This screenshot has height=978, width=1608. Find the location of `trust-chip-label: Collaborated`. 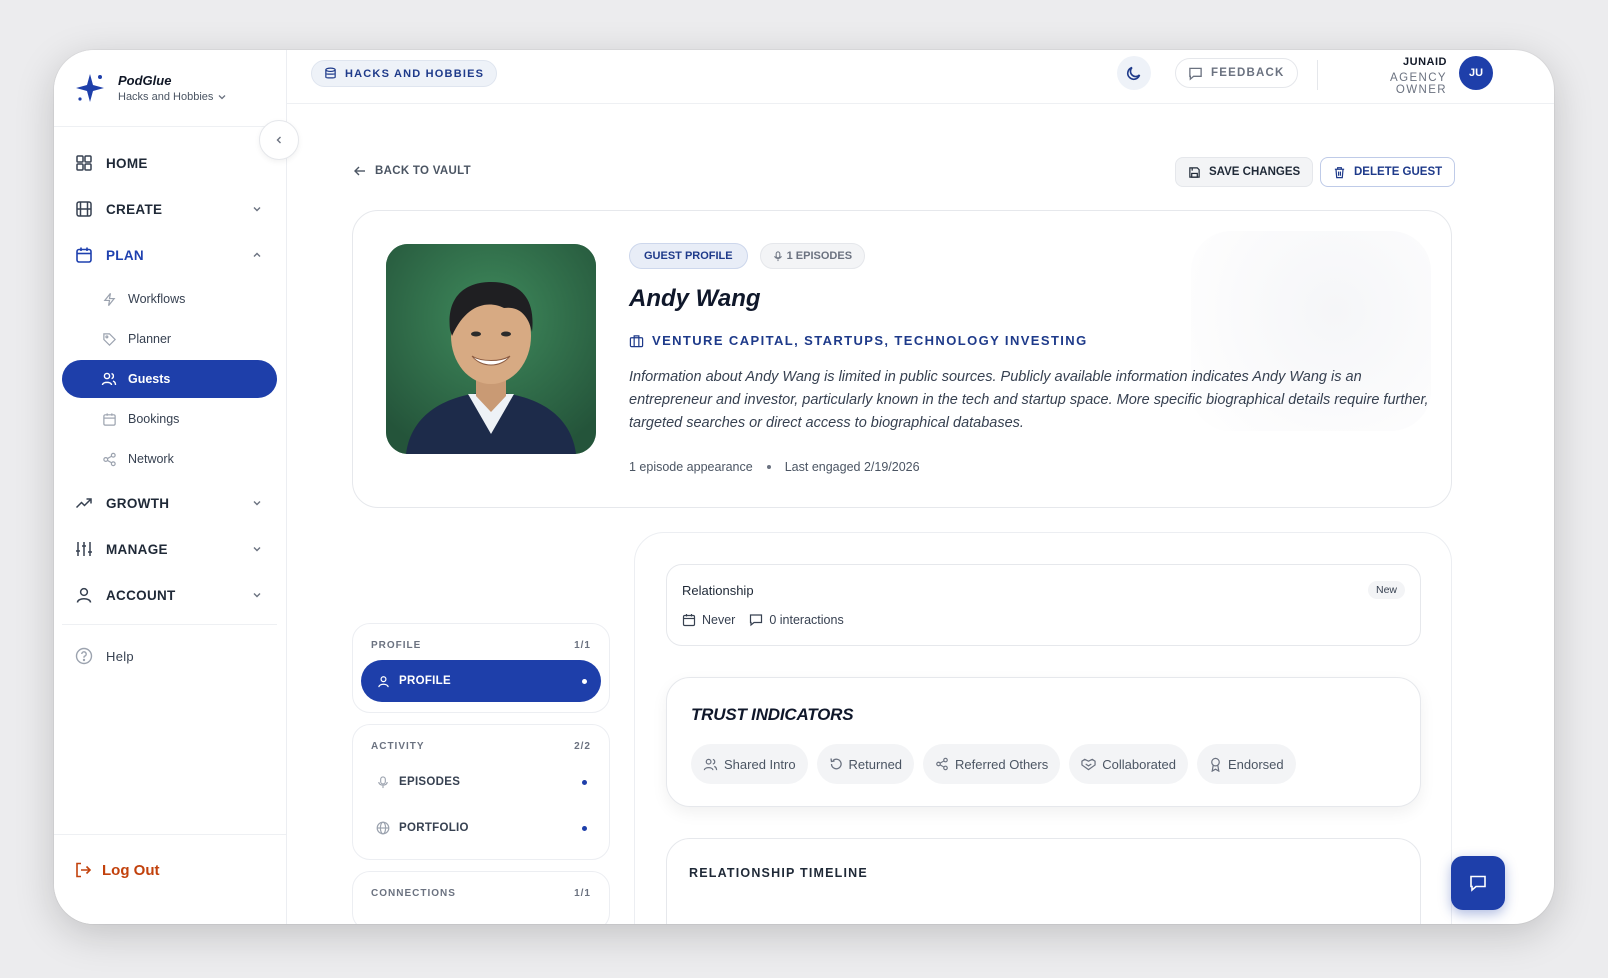

trust-chip-label: Collaborated is located at coordinates (1139, 764).